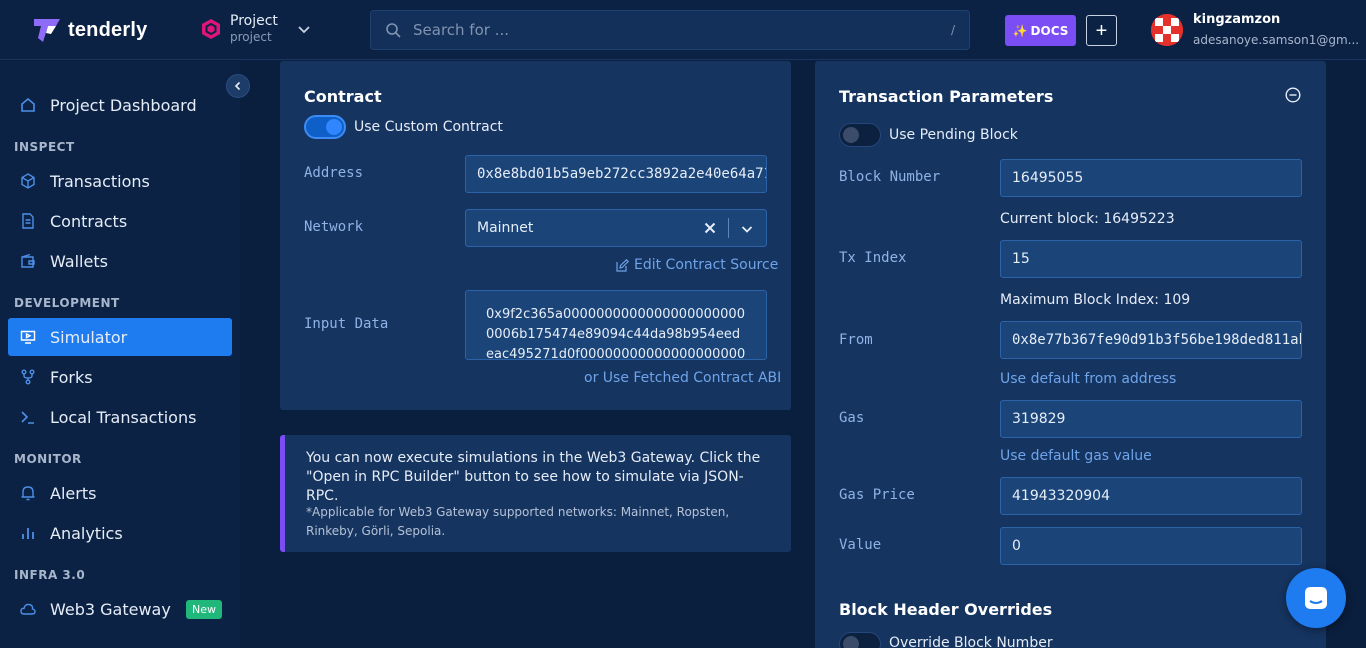  What do you see at coordinates (211, 28) in the screenshot?
I see `project-hexagon-icon` at bounding box center [211, 28].